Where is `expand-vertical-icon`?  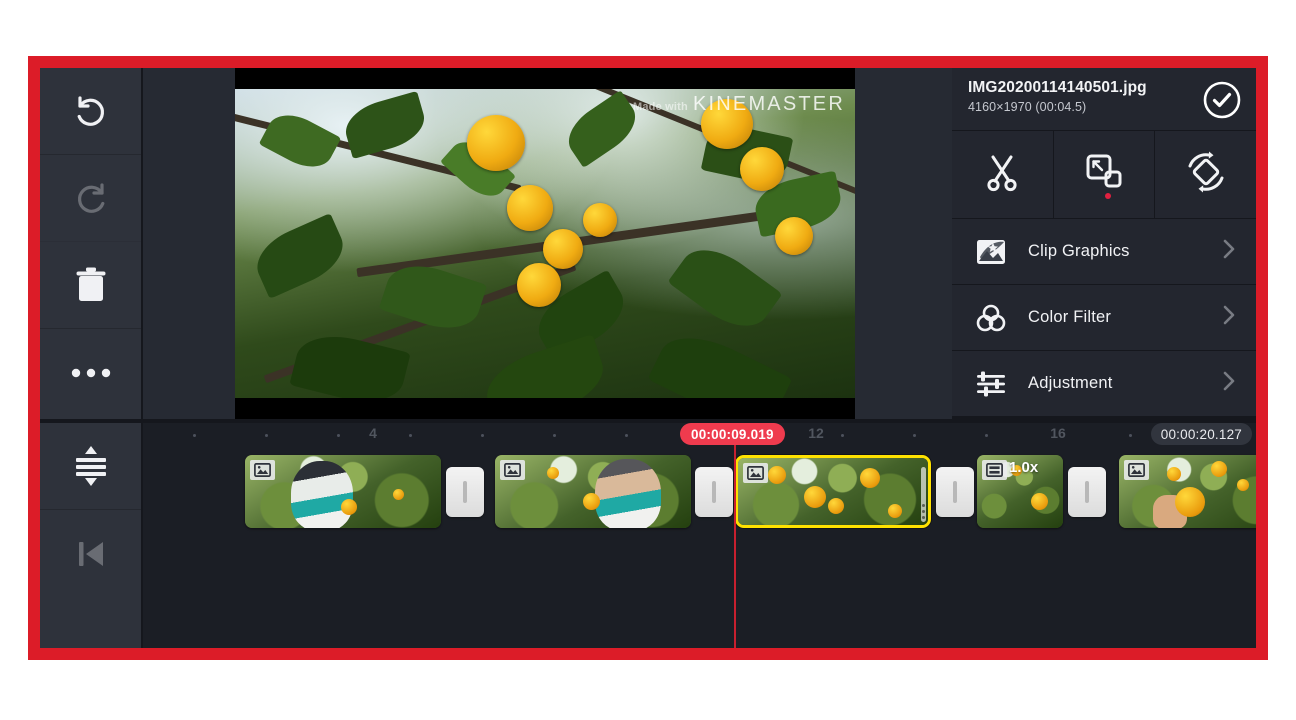 expand-vertical-icon is located at coordinates (91, 466).